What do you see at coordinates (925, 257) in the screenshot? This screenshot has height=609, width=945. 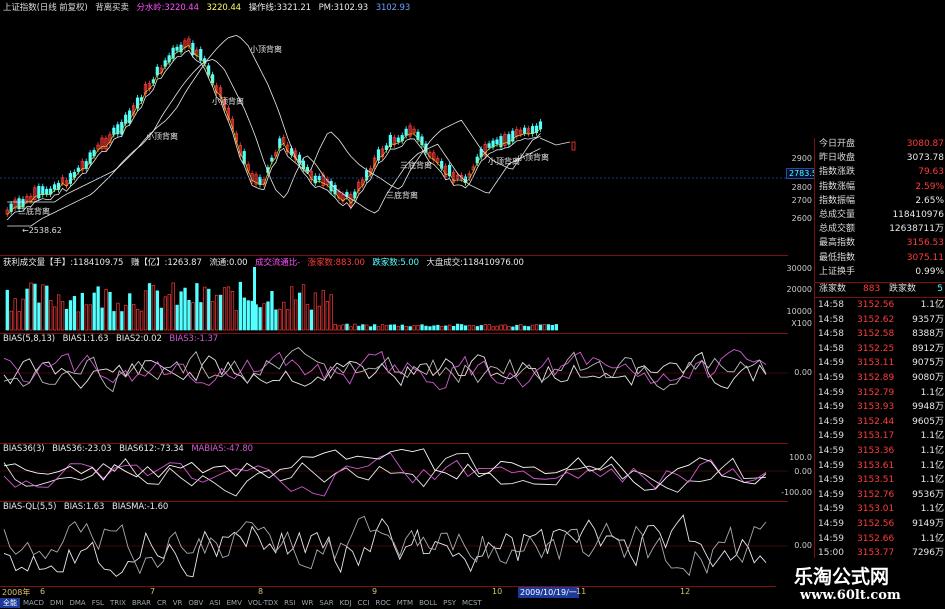 I see `stat-value: 3075.11` at bounding box center [925, 257].